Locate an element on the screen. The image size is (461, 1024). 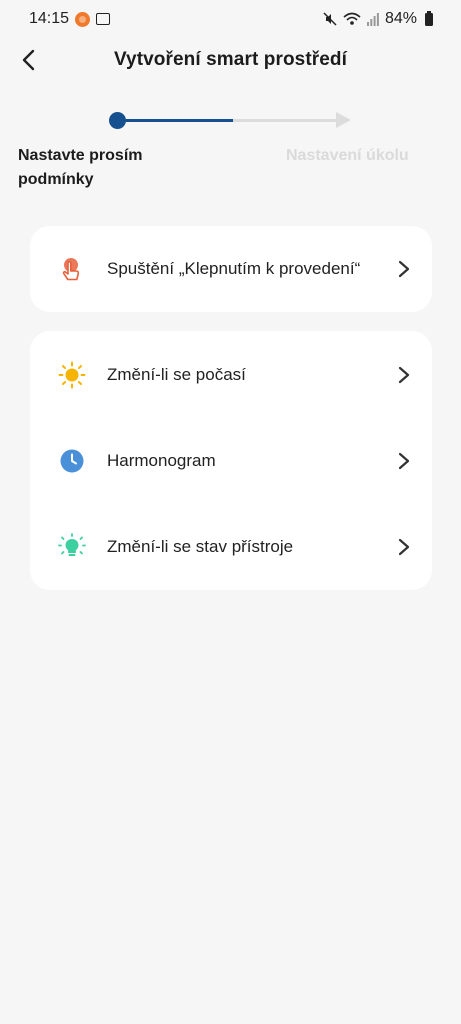
step-current-dot is located at coordinates (117, 120).